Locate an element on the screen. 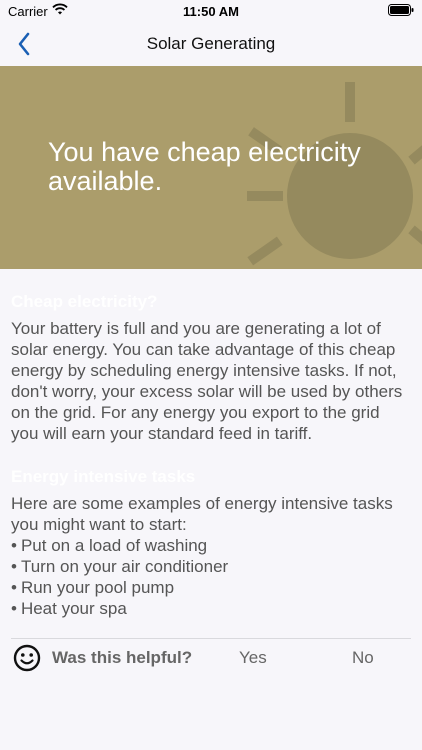  smile-icon is located at coordinates (27, 658).